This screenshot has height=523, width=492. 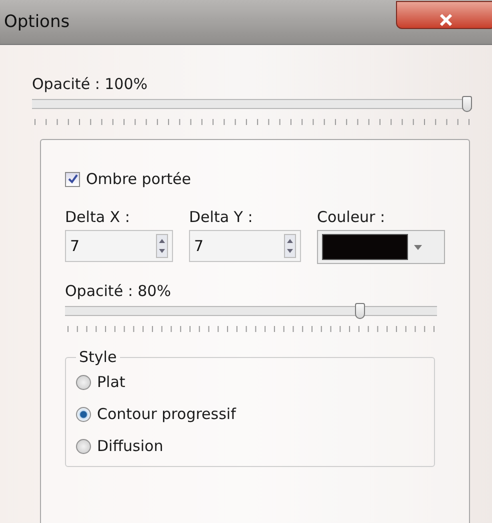 I want to click on checkbox-label: Ombre portée, so click(x=138, y=179).